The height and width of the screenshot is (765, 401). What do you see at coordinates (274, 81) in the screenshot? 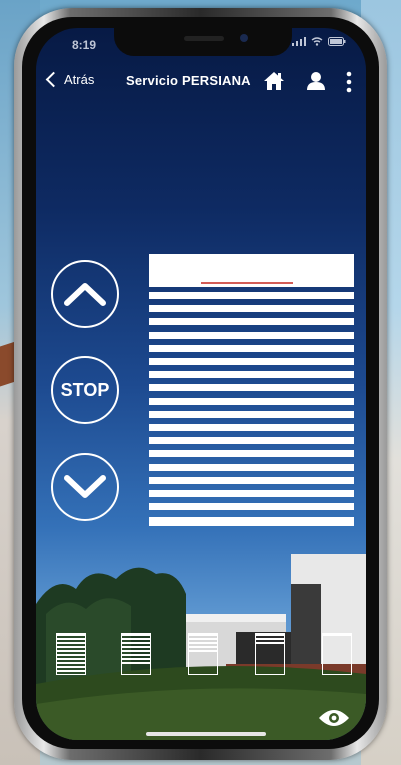
I see `home-icon` at bounding box center [274, 81].